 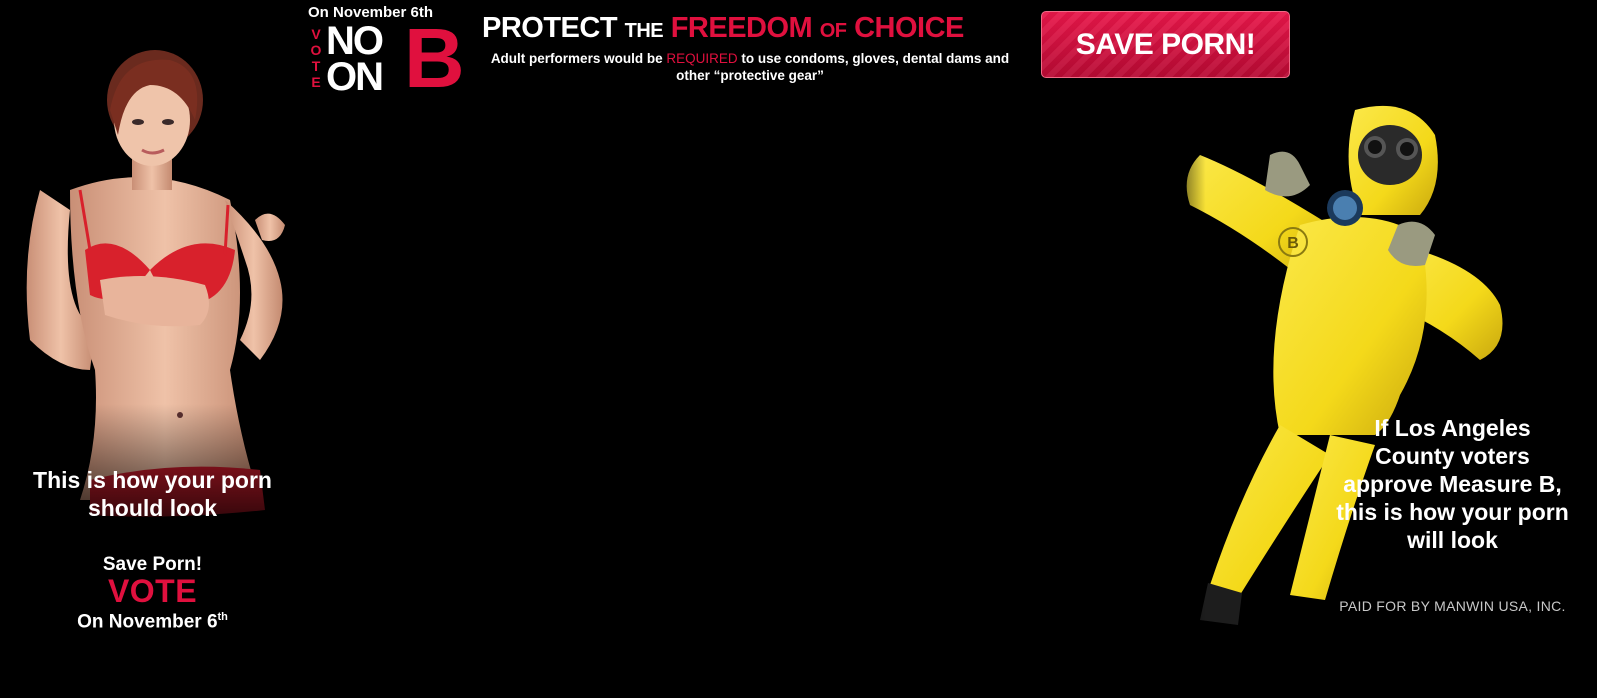 What do you see at coordinates (388, 54) in the screenshot?
I see `vote-no-on-b-logo: On November 6th V O T E NO ON B` at bounding box center [388, 54].